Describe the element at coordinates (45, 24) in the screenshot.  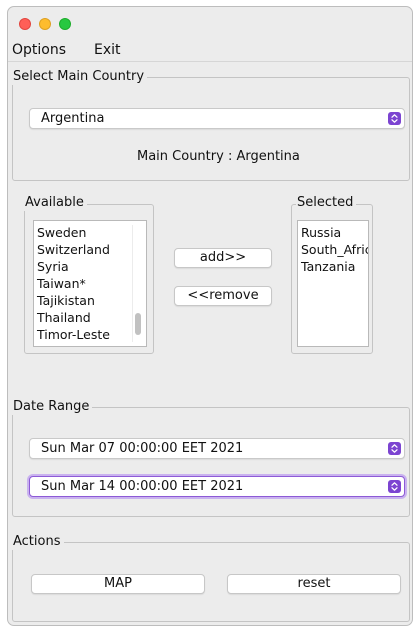
I see `minimize-window-button` at that location.